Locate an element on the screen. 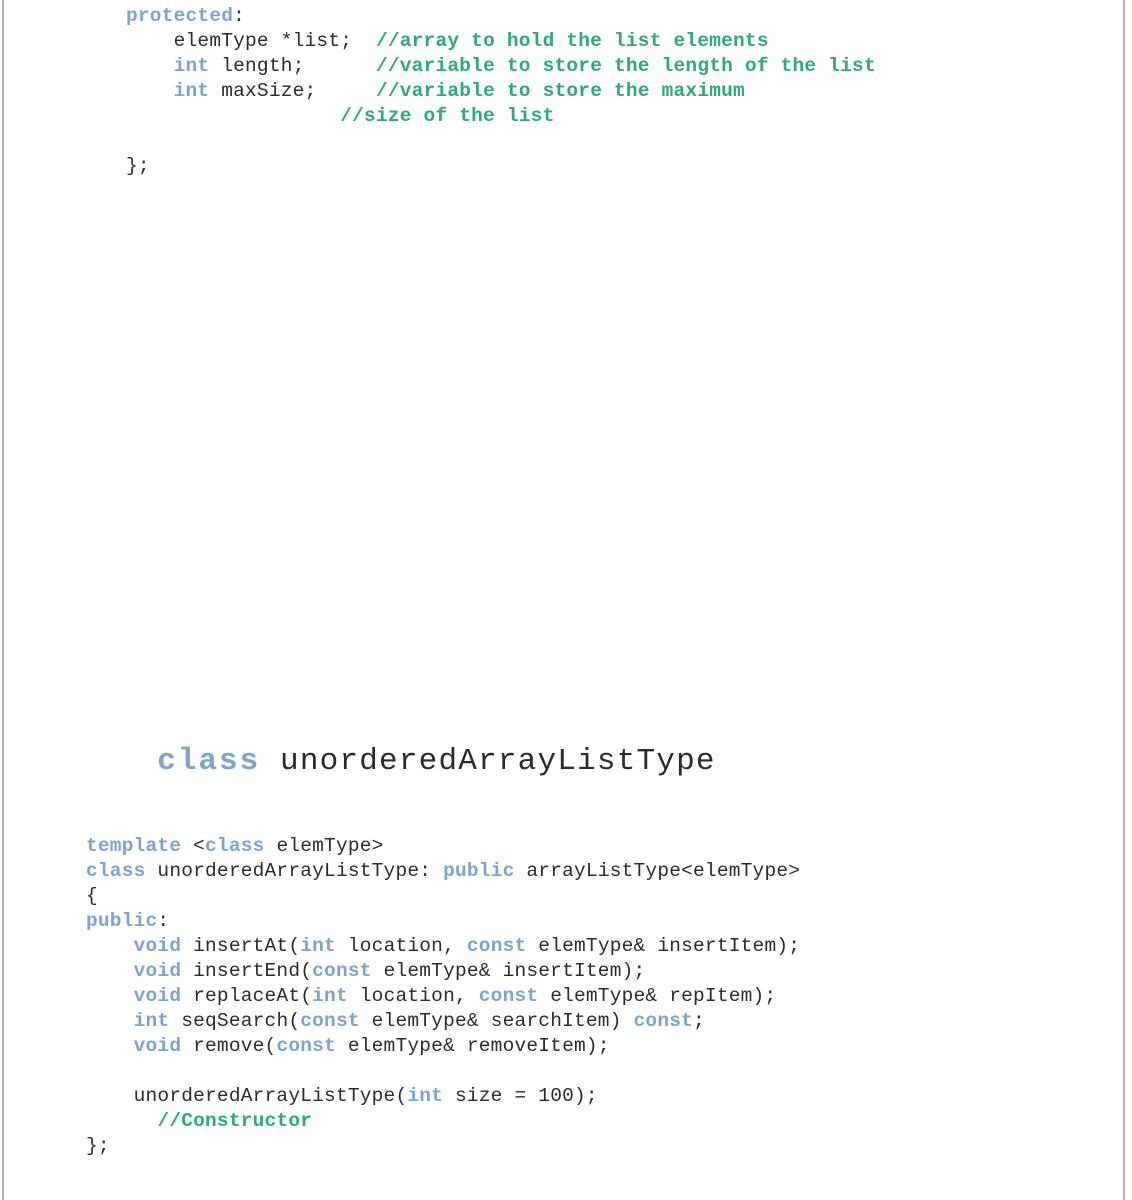 This screenshot has width=1132, height=1200. code-text: size = 100); is located at coordinates (520, 1096).